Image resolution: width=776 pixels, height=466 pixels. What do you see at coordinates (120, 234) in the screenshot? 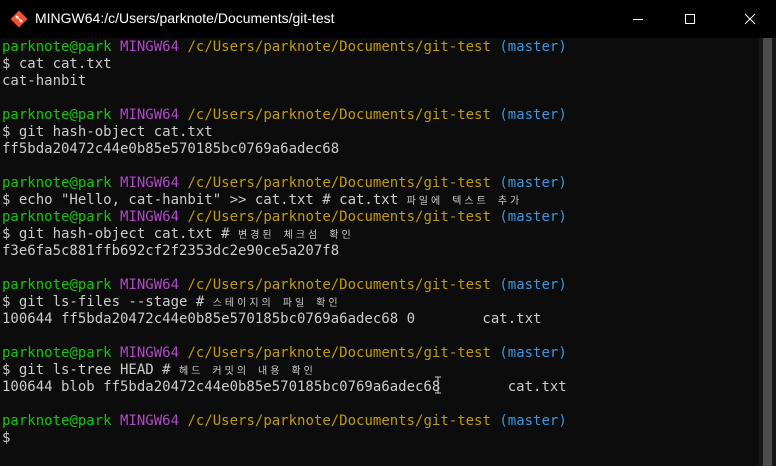
I see `command-text: $ git hash-object cat.txt #` at bounding box center [120, 234].